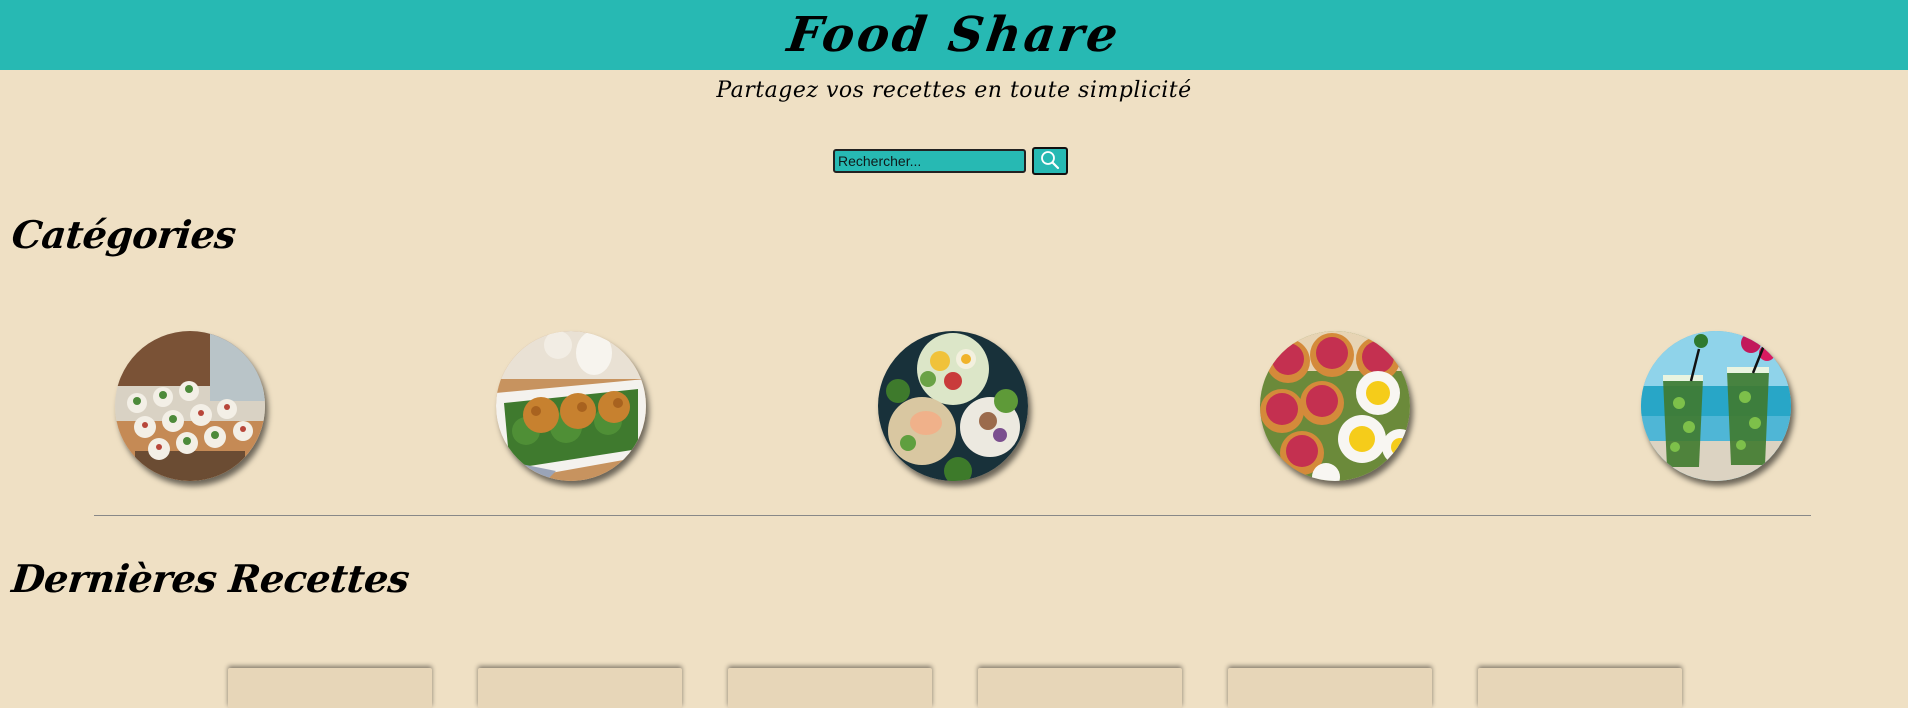 This screenshot has width=1908, height=708. I want to click on drinks-image, so click(1716, 406).